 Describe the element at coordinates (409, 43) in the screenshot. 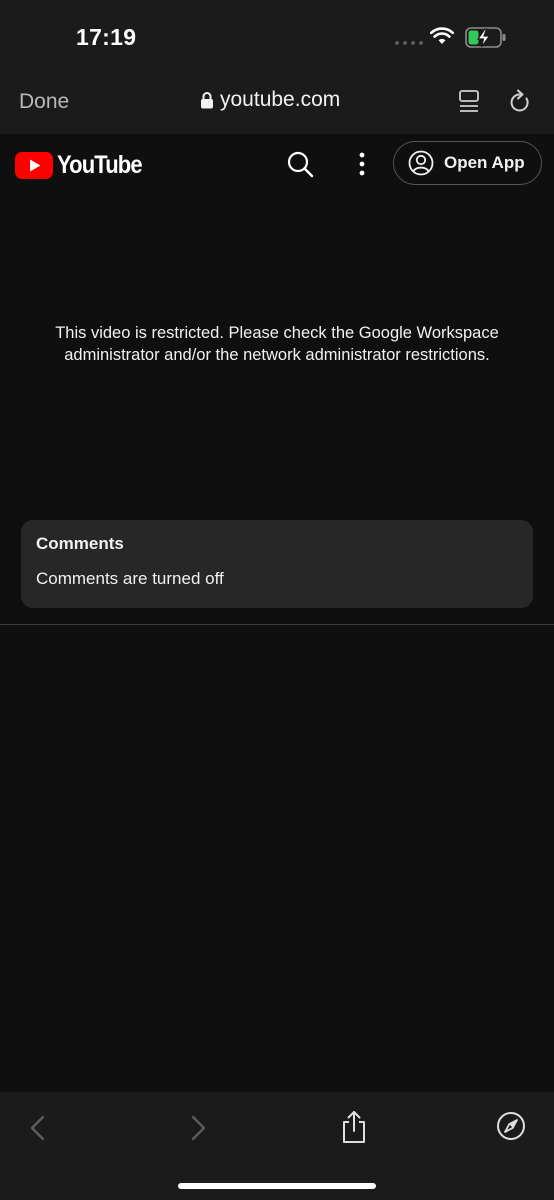

I see `cellular-dots-icon` at that location.